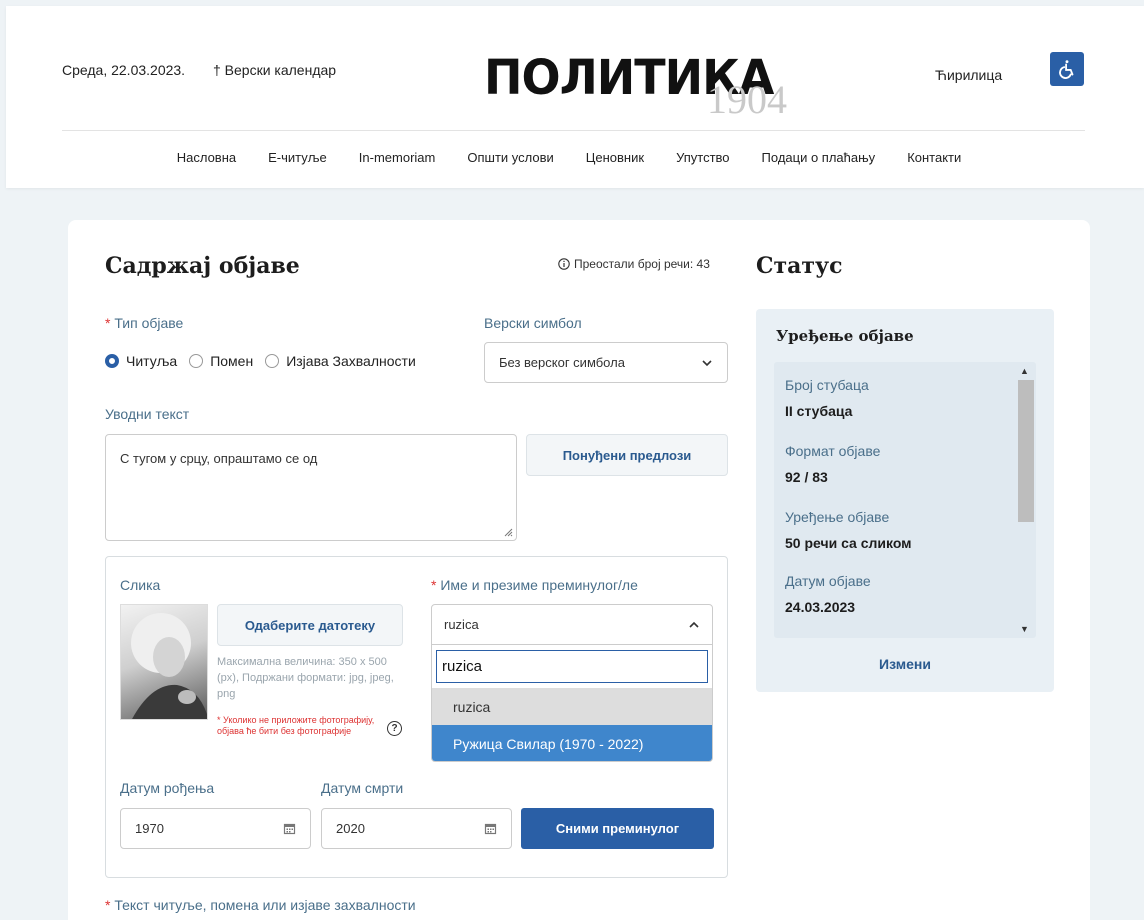  What do you see at coordinates (140, 585) in the screenshot?
I see `image-label: Слика` at bounding box center [140, 585].